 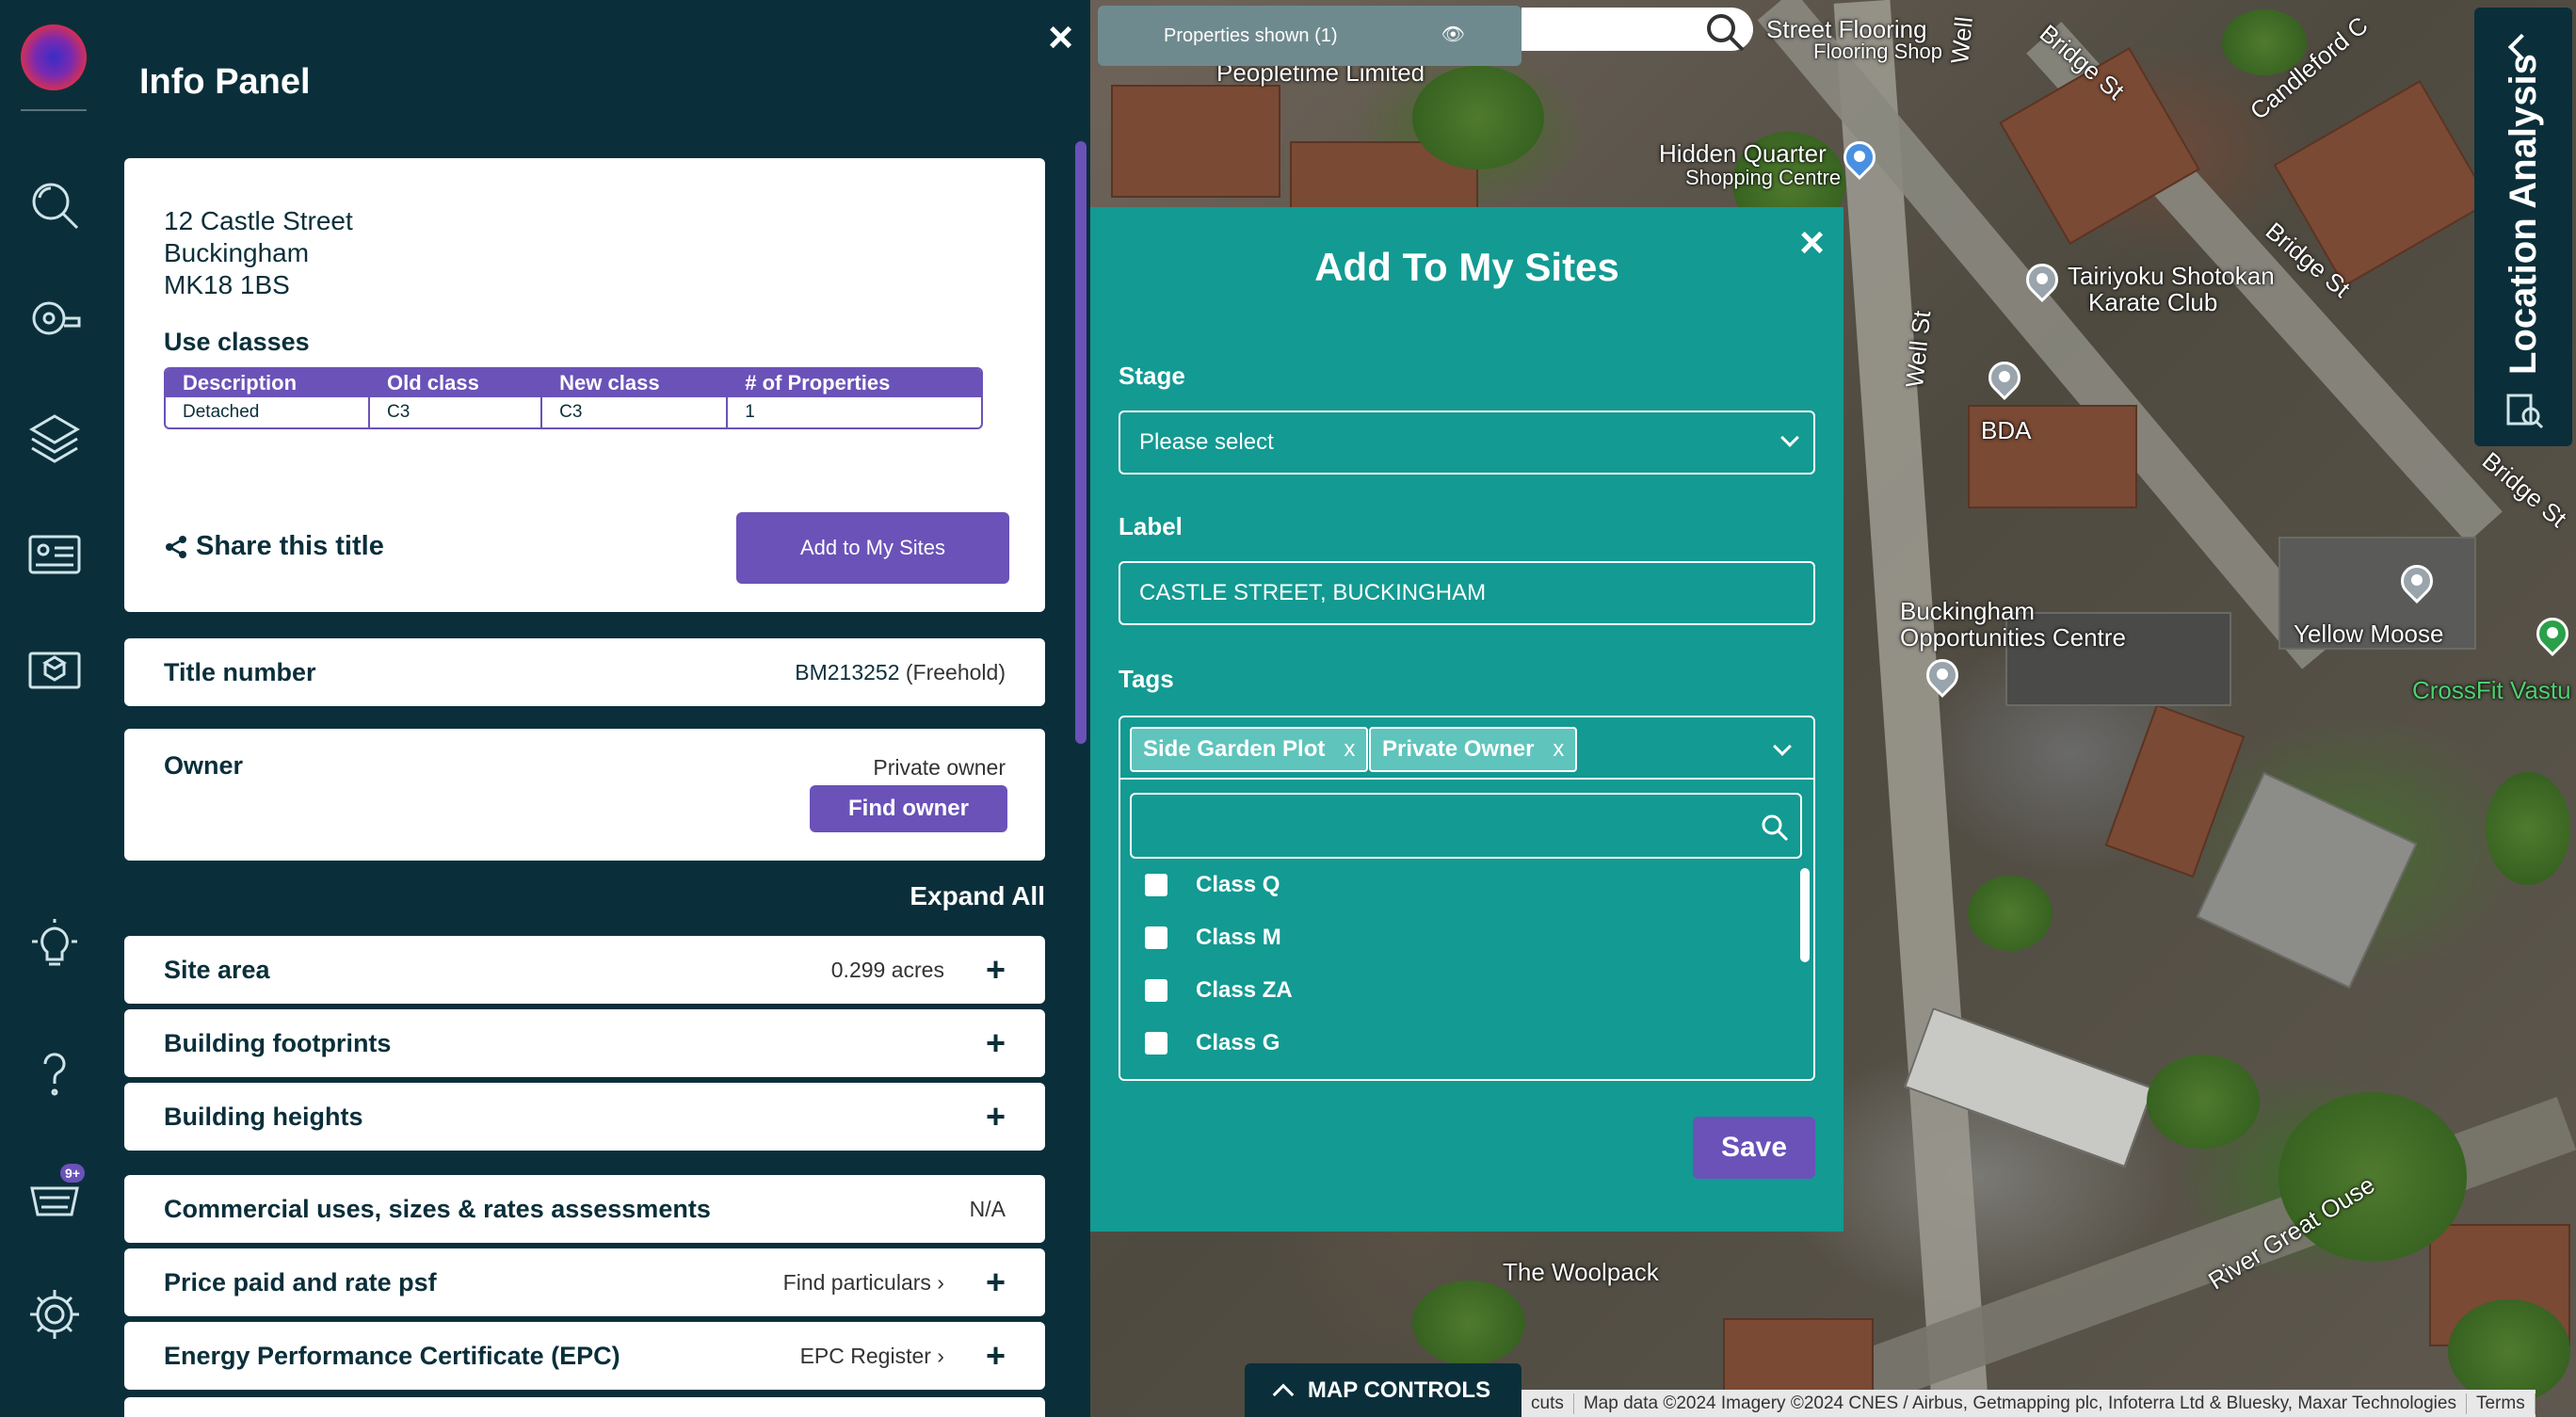 I want to click on row-label: Building heights, so click(x=263, y=1116).